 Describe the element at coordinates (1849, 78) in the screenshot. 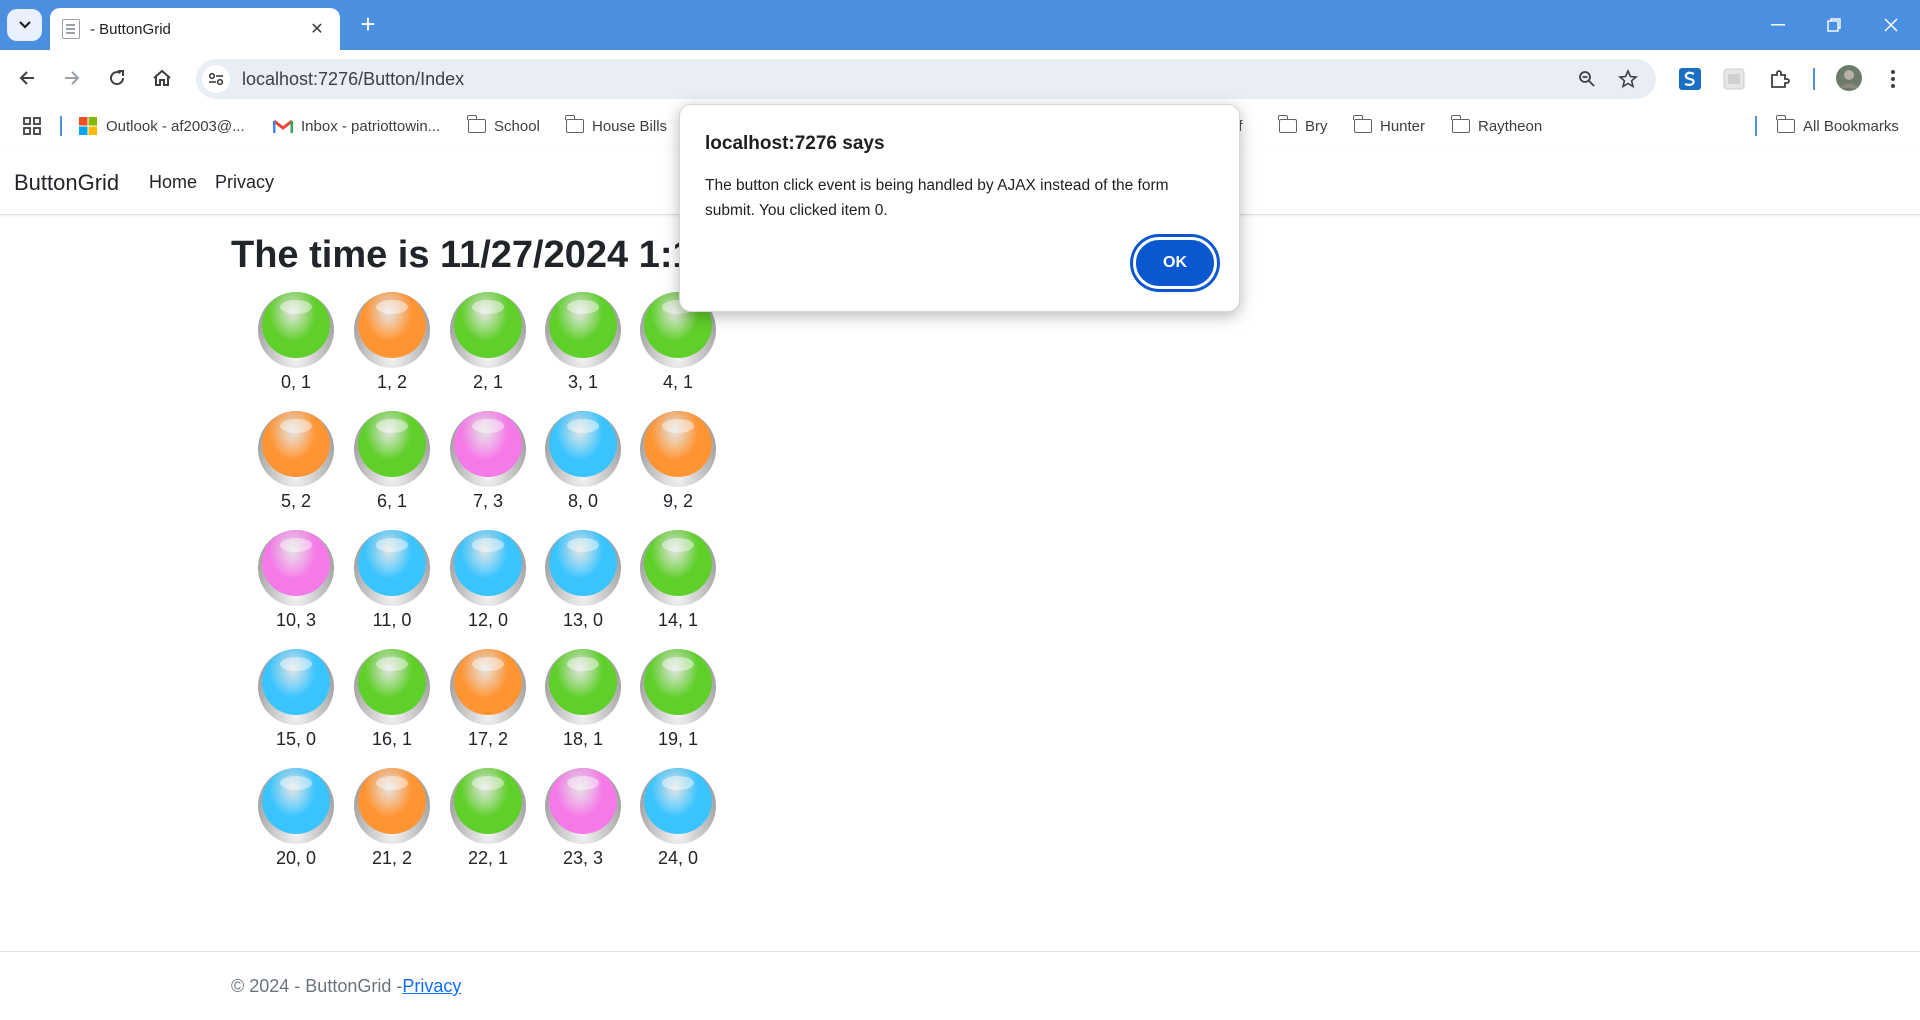

I see `avatar` at that location.